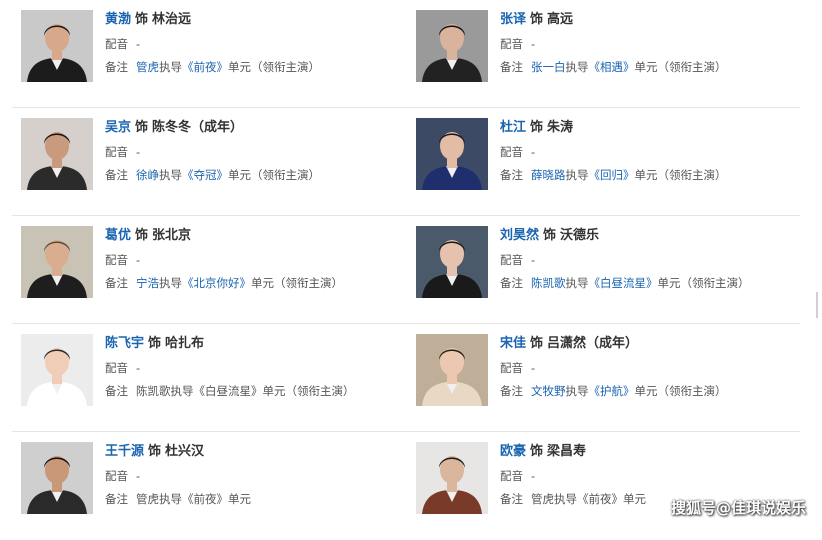  I want to click on director-link: 张一白, so click(548, 67).